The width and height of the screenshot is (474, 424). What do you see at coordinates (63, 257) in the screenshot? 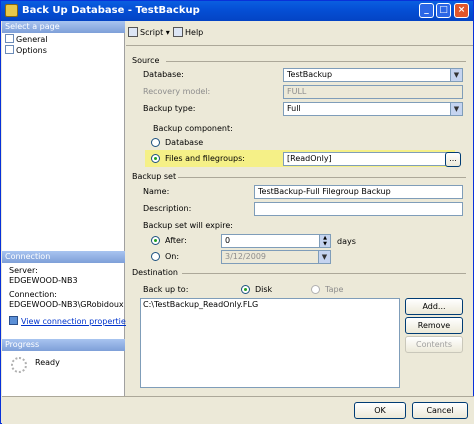
I see `connection-header: Connection` at bounding box center [63, 257].